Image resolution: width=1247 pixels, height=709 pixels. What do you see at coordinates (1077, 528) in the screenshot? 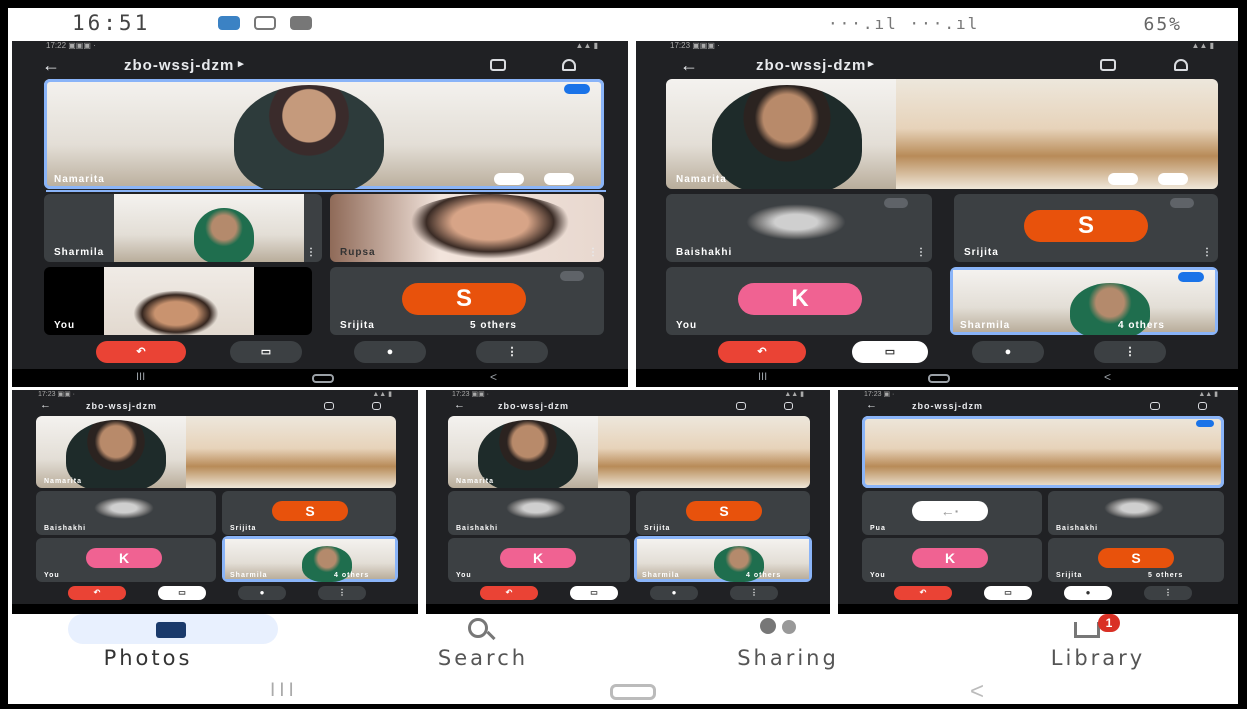
I see `participant-name: Baishakhi` at bounding box center [1077, 528].